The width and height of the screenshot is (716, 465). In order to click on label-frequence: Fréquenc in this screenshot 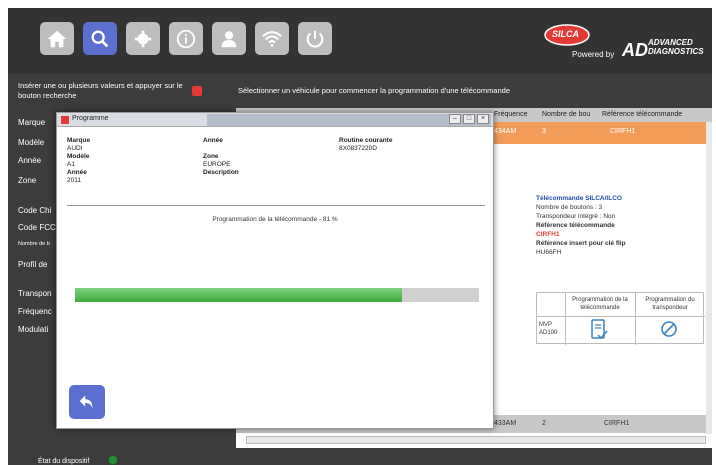, I will do `click(35, 311)`.